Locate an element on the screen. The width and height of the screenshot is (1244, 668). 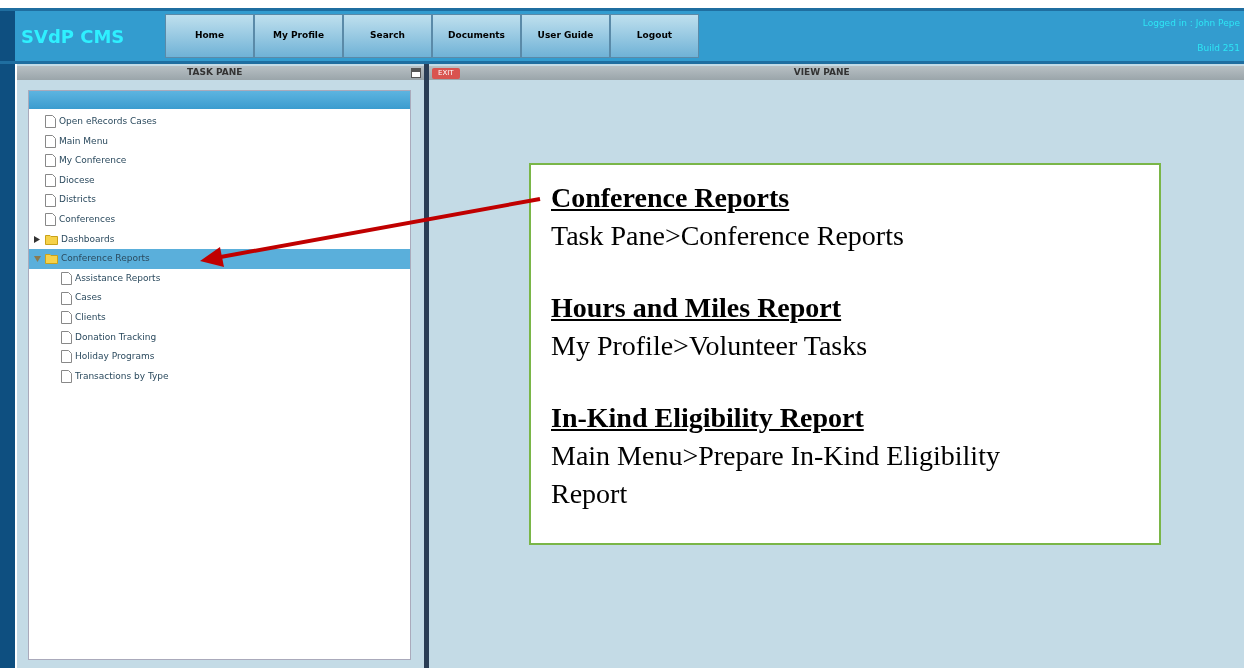
app-logo: SVdP CMS is located at coordinates (73, 36).